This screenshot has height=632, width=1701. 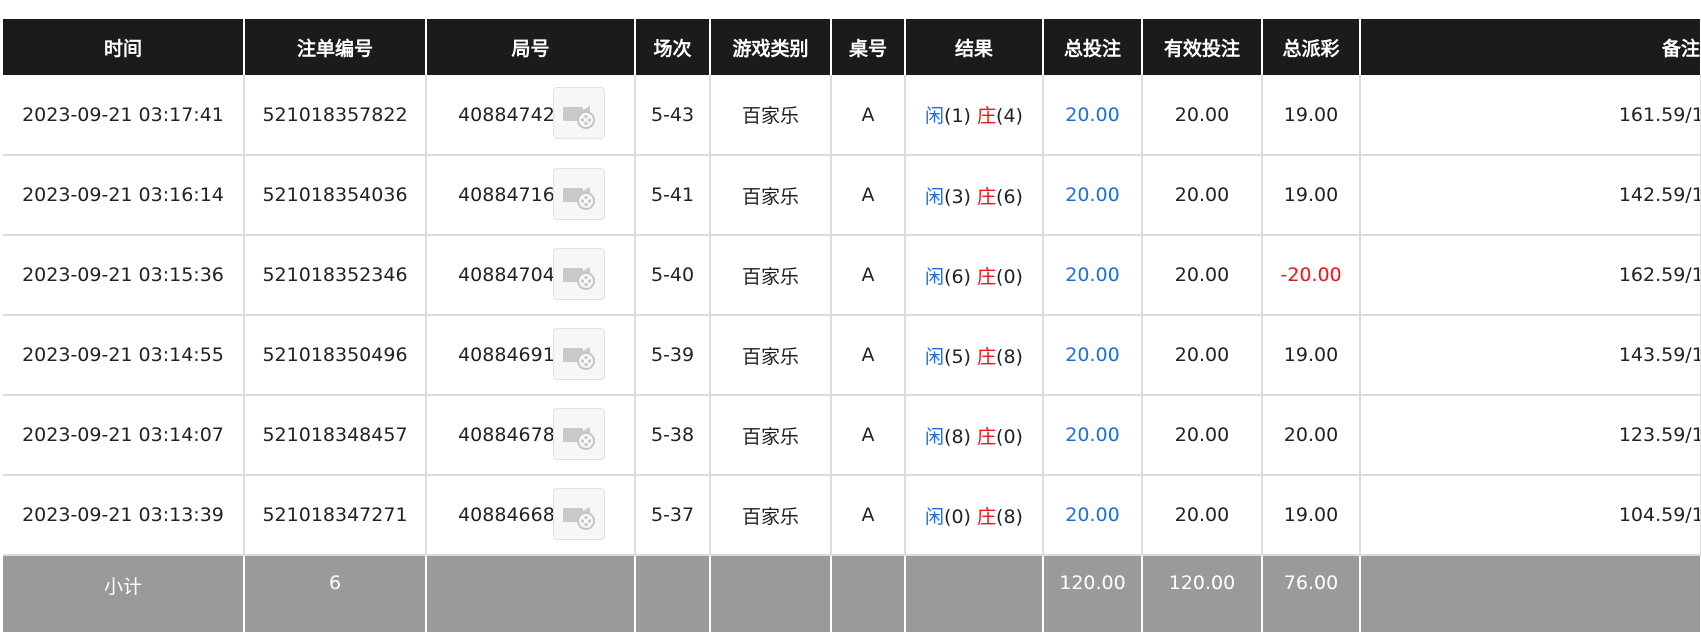 What do you see at coordinates (1659, 515) in the screenshot?
I see `remark-text: 104.59/123.` at bounding box center [1659, 515].